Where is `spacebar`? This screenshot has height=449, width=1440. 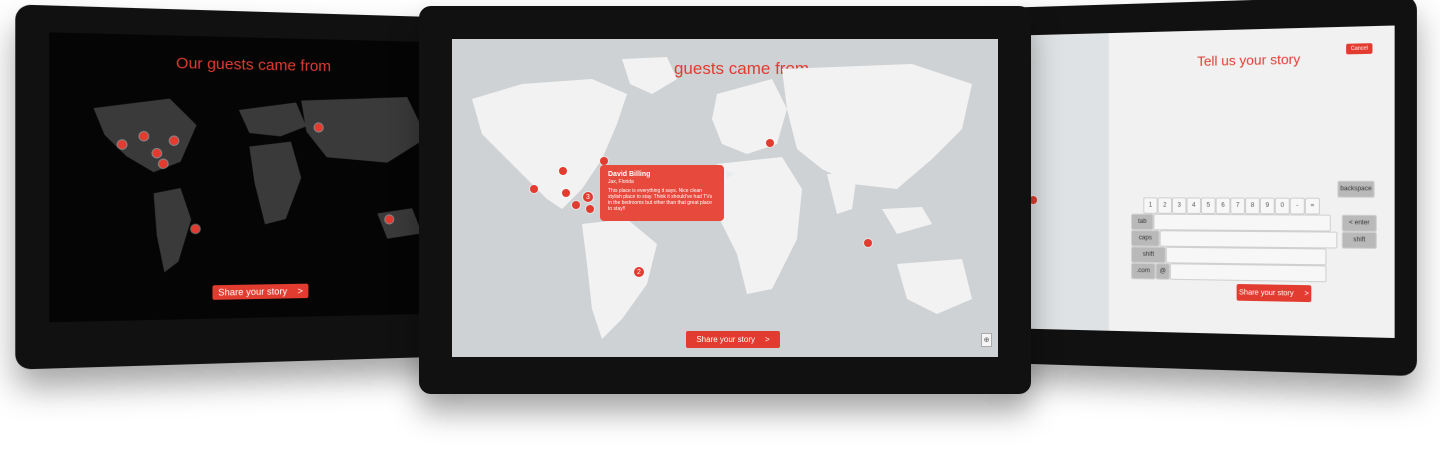
spacebar is located at coordinates (1248, 272).